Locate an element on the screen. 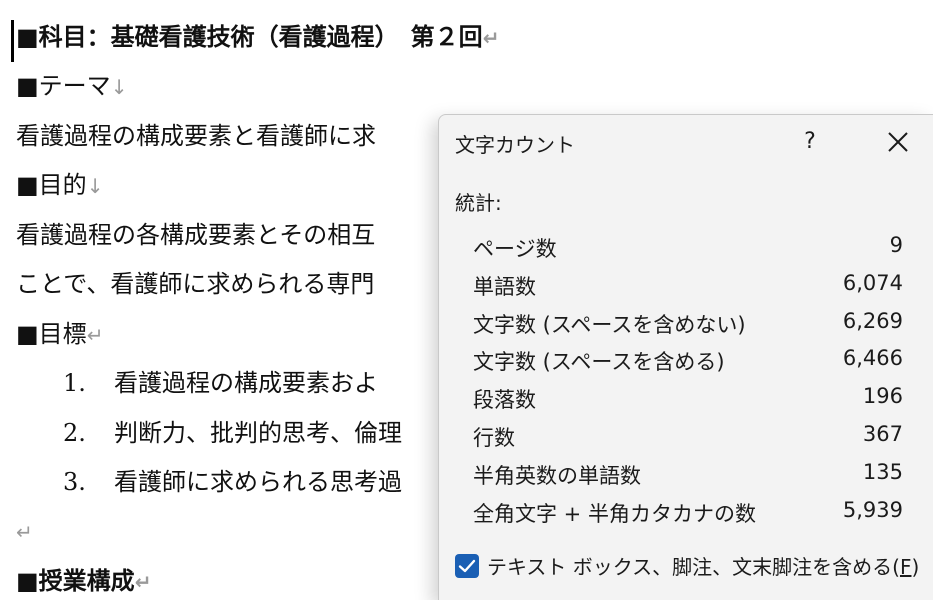 The width and height of the screenshot is (933, 600). theme-heading: ■テーマ is located at coordinates (63, 86).